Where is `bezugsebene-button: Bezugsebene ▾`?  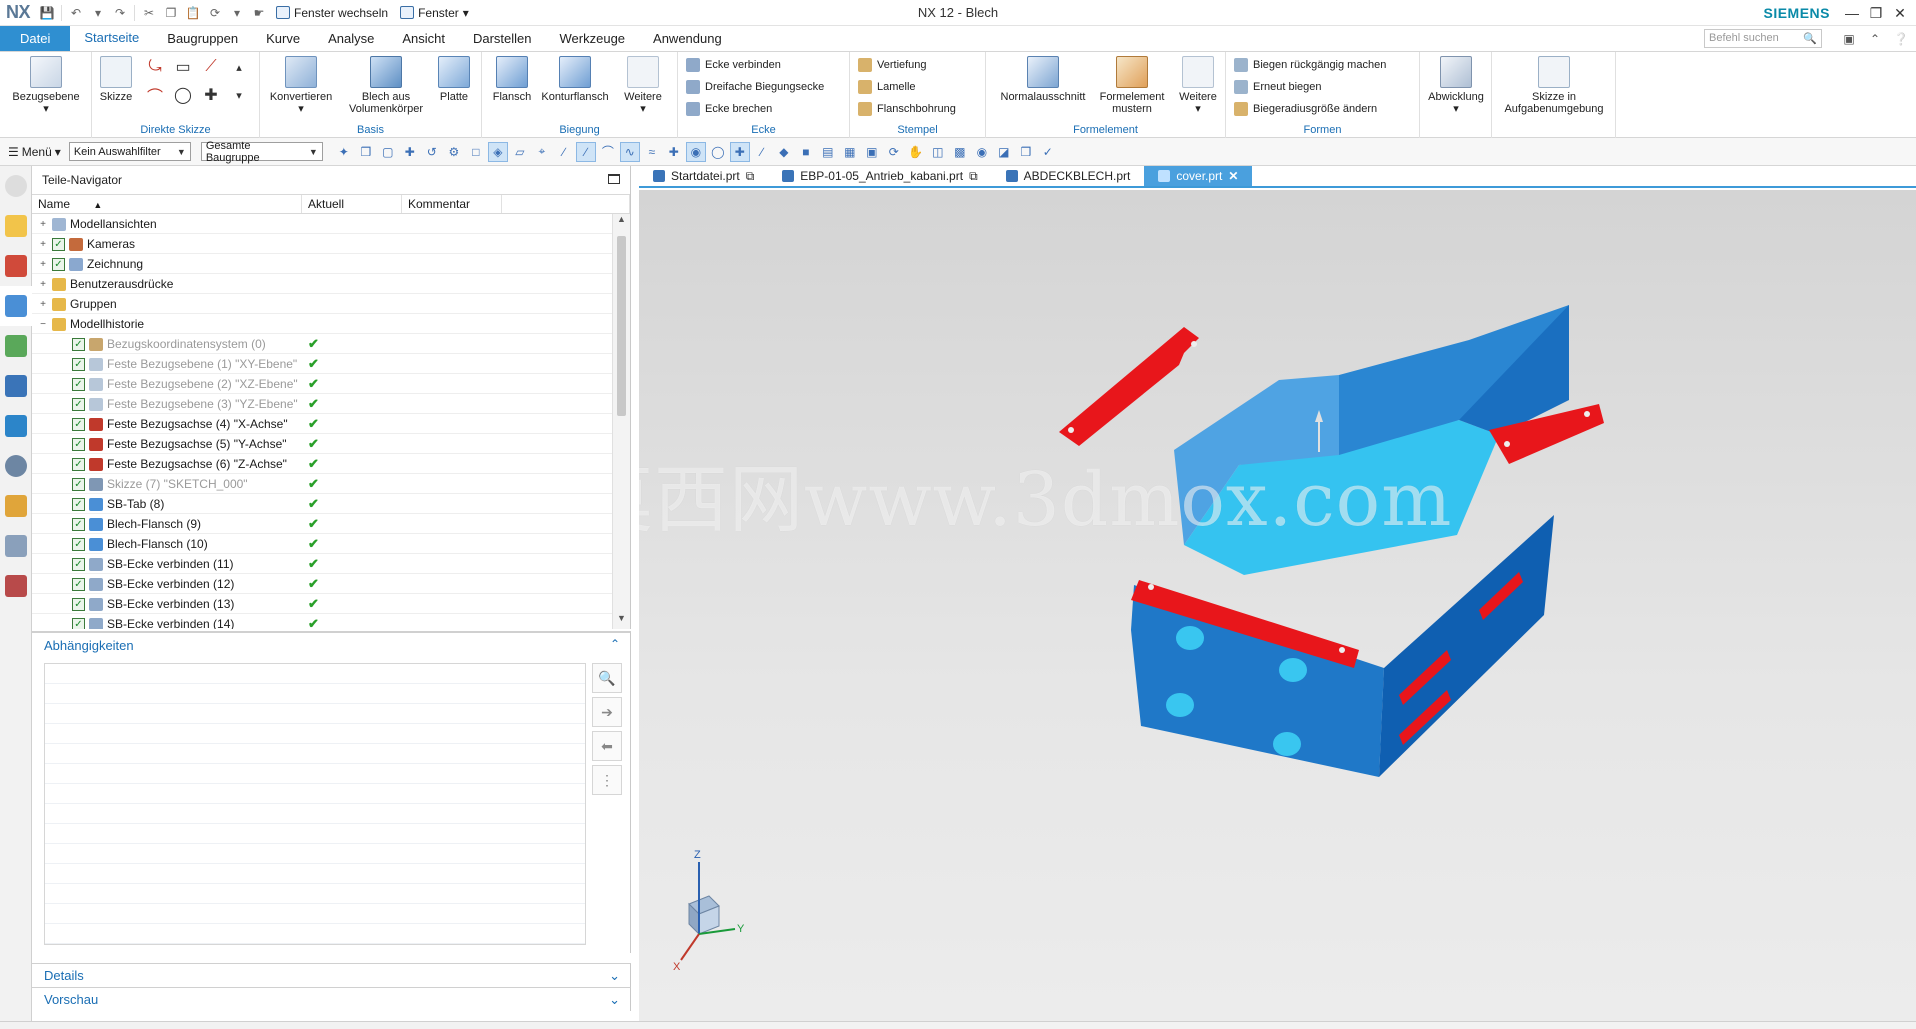 bezugsebene-button: Bezugsebene ▾ is located at coordinates (46, 85).